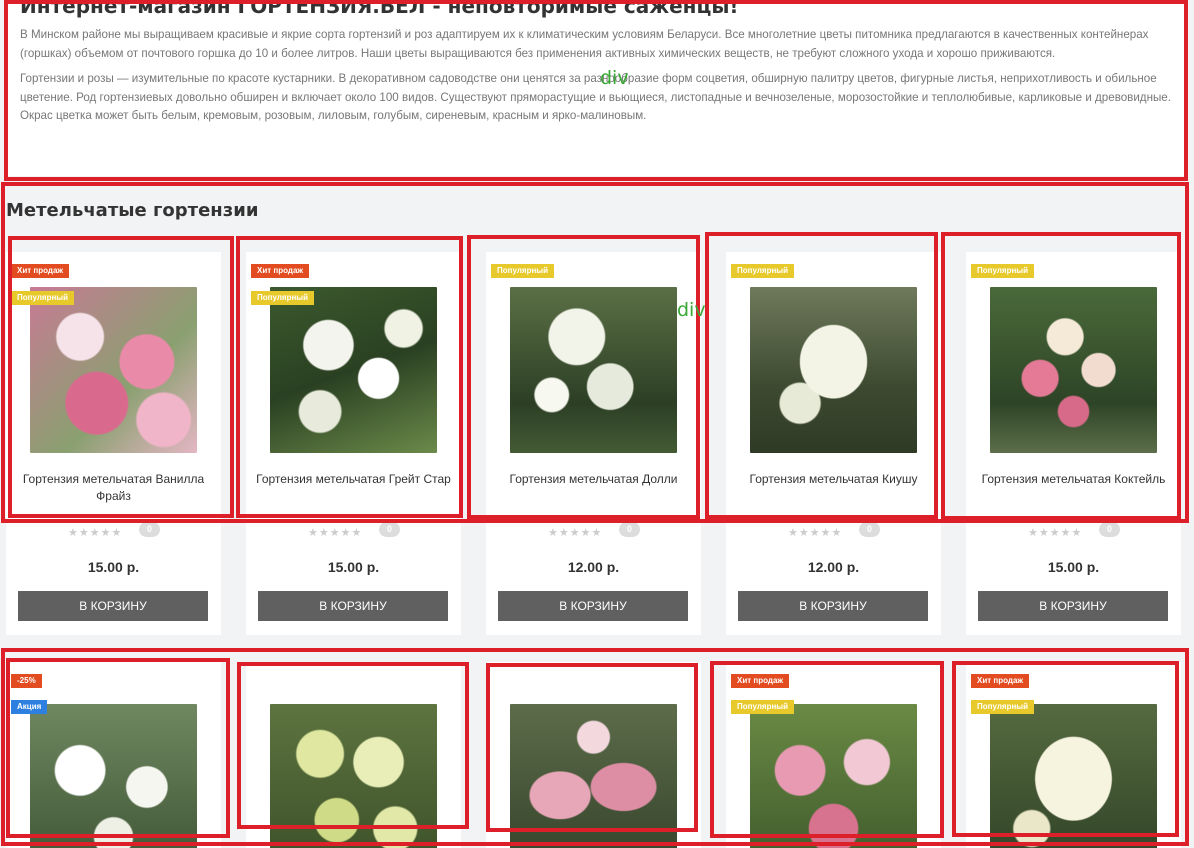  I want to click on product-card: -25% Акция, so click(113, 755).